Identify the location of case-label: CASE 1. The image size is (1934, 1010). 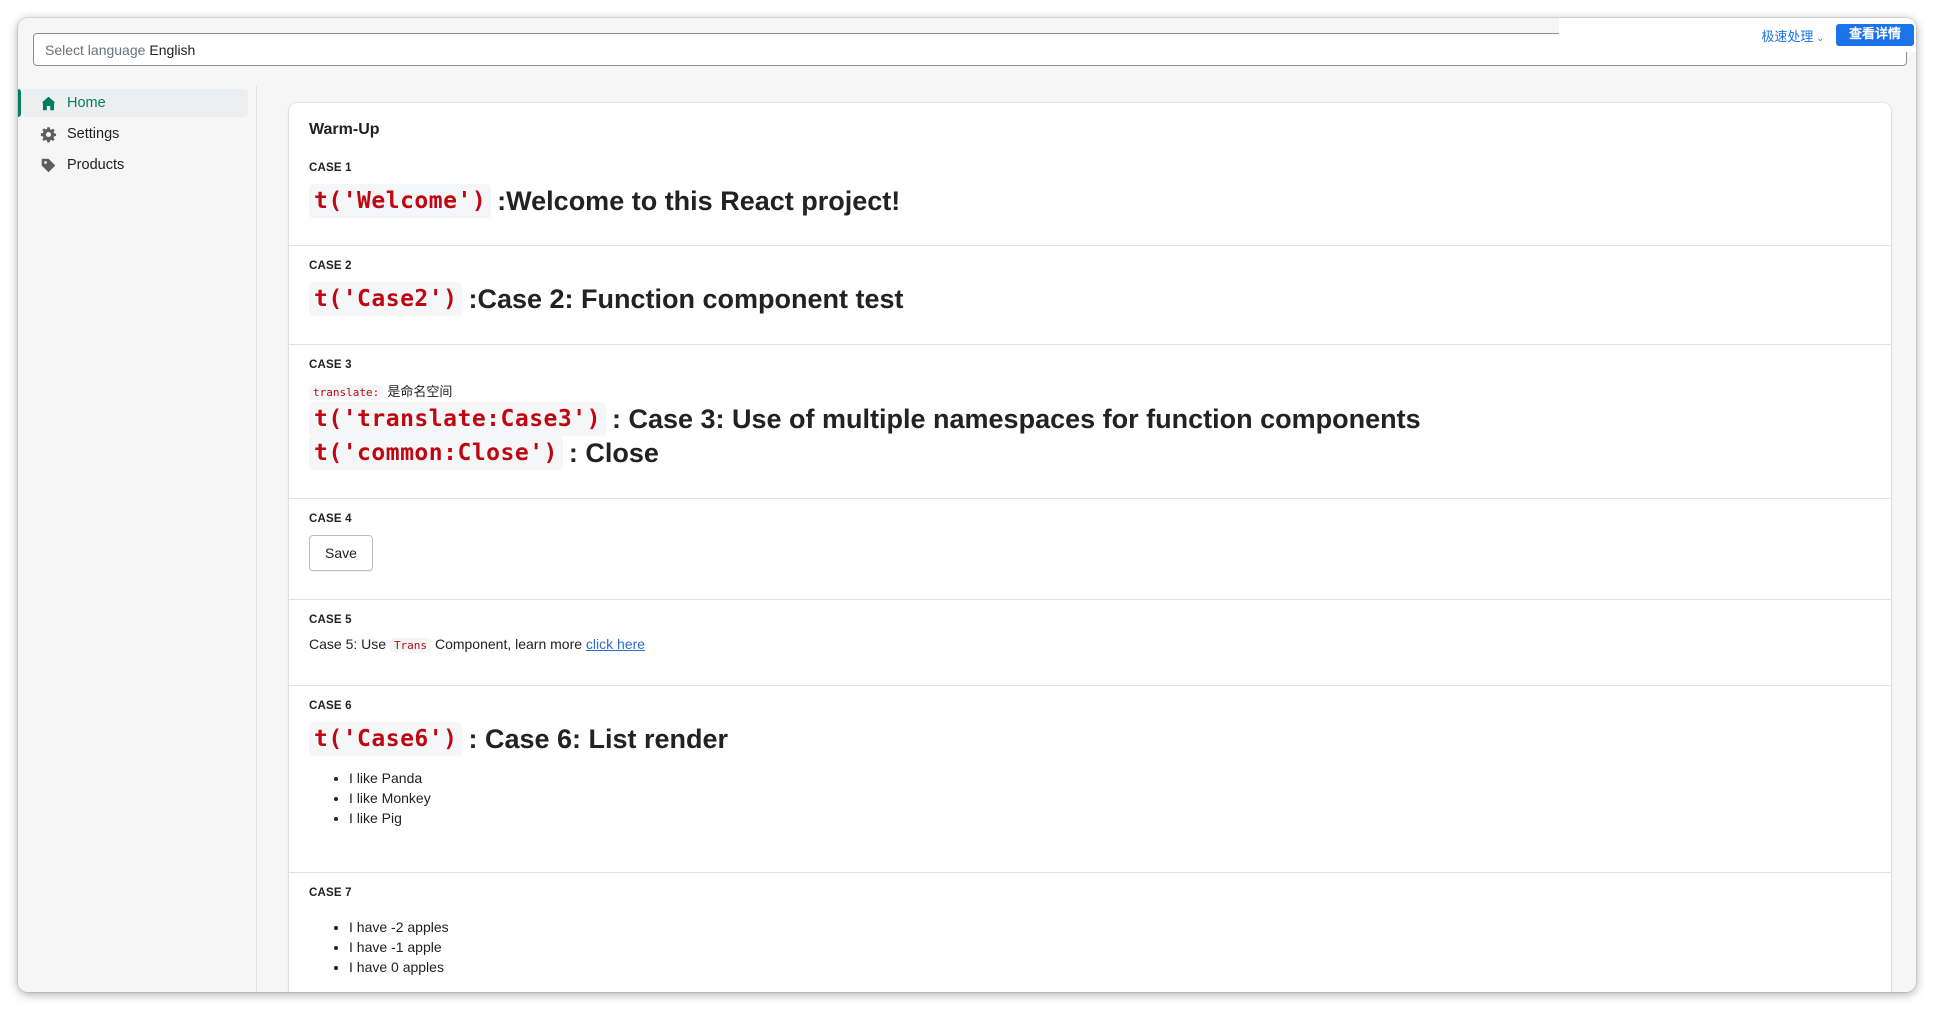
(330, 168).